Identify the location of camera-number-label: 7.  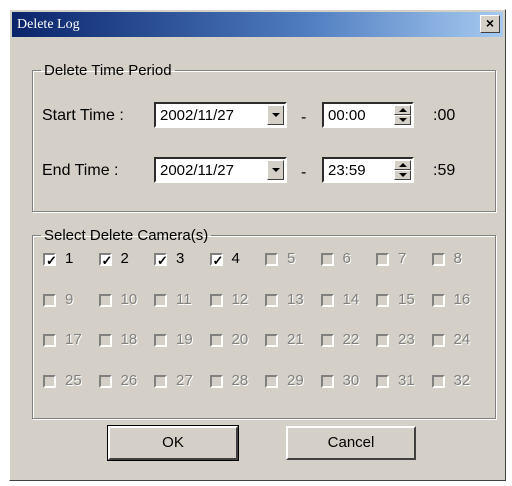
(402, 258).